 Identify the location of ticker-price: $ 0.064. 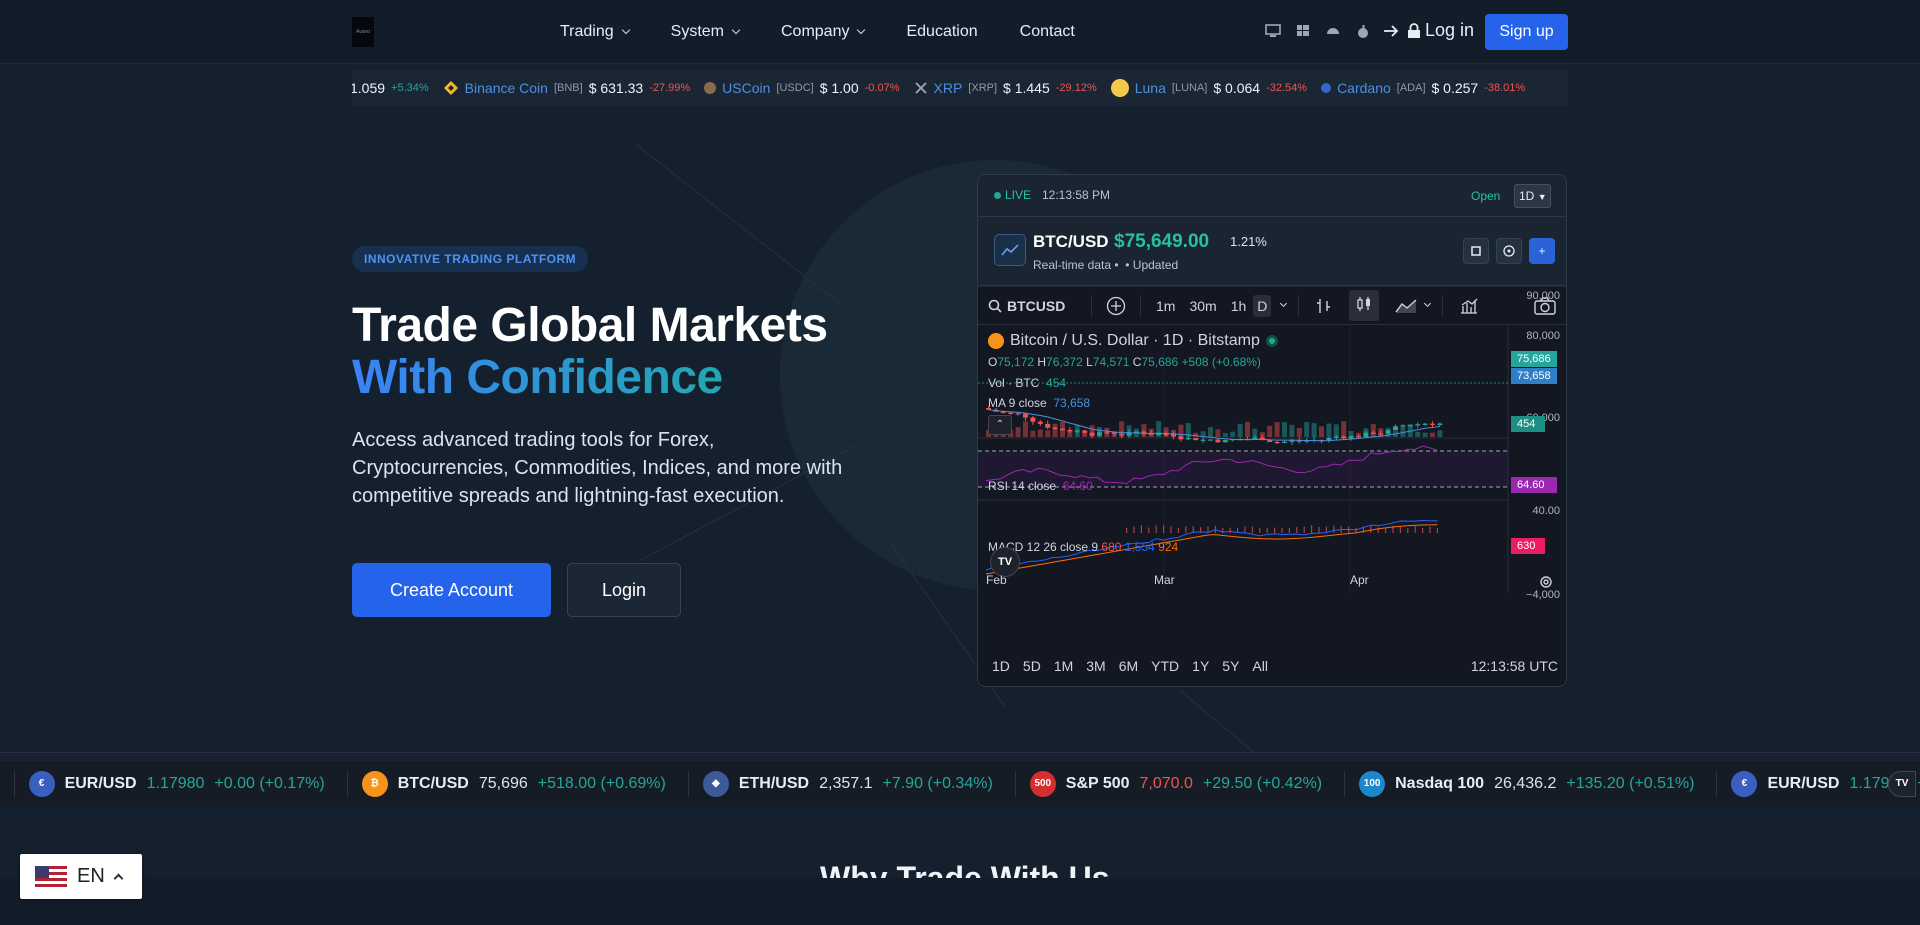
(1237, 88).